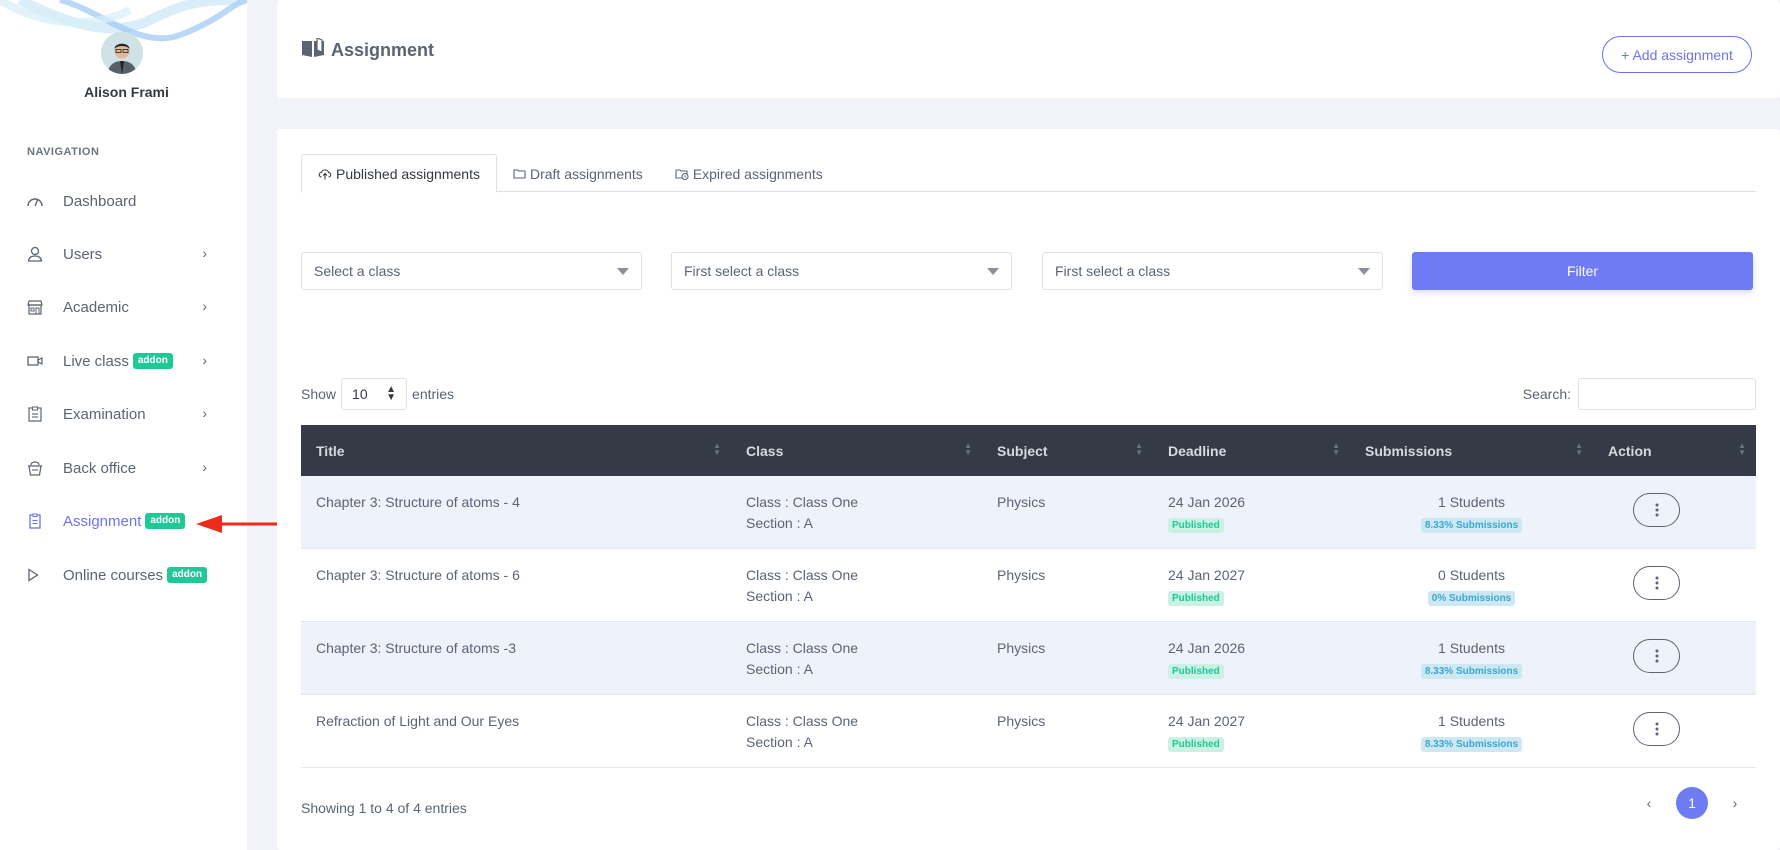 The image size is (1780, 850). Describe the element at coordinates (122, 53) in the screenshot. I see `avatar` at that location.